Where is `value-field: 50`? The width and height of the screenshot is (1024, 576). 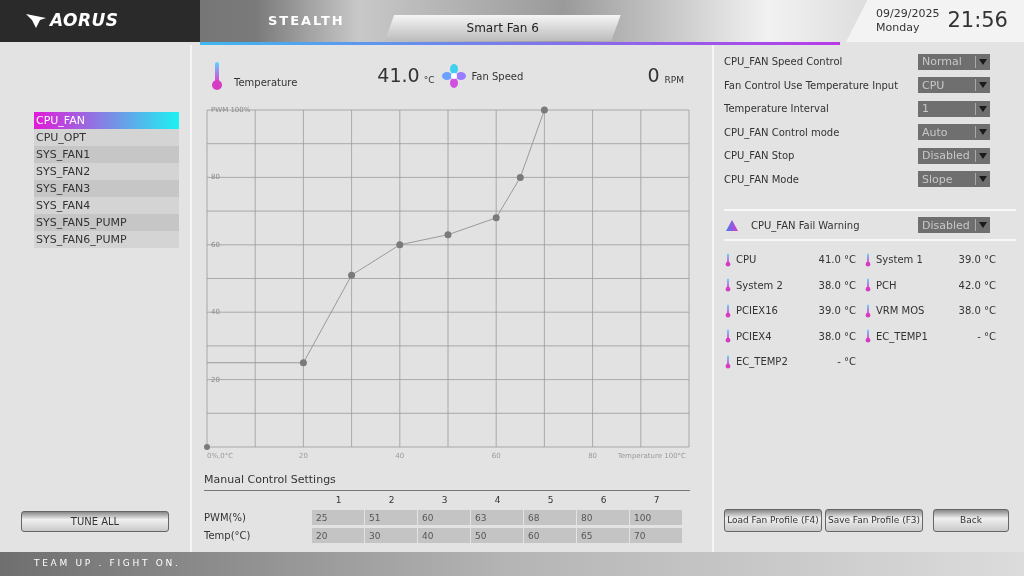 value-field: 50 is located at coordinates (497, 535).